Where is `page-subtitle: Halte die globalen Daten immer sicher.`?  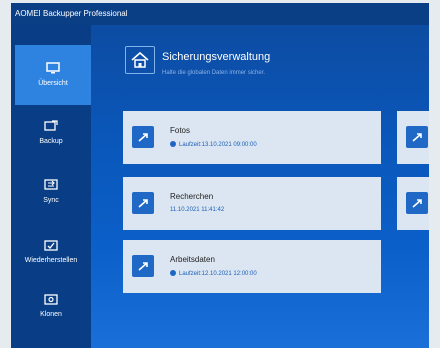
page-subtitle: Halte die globalen Daten immer sicher. is located at coordinates (214, 73).